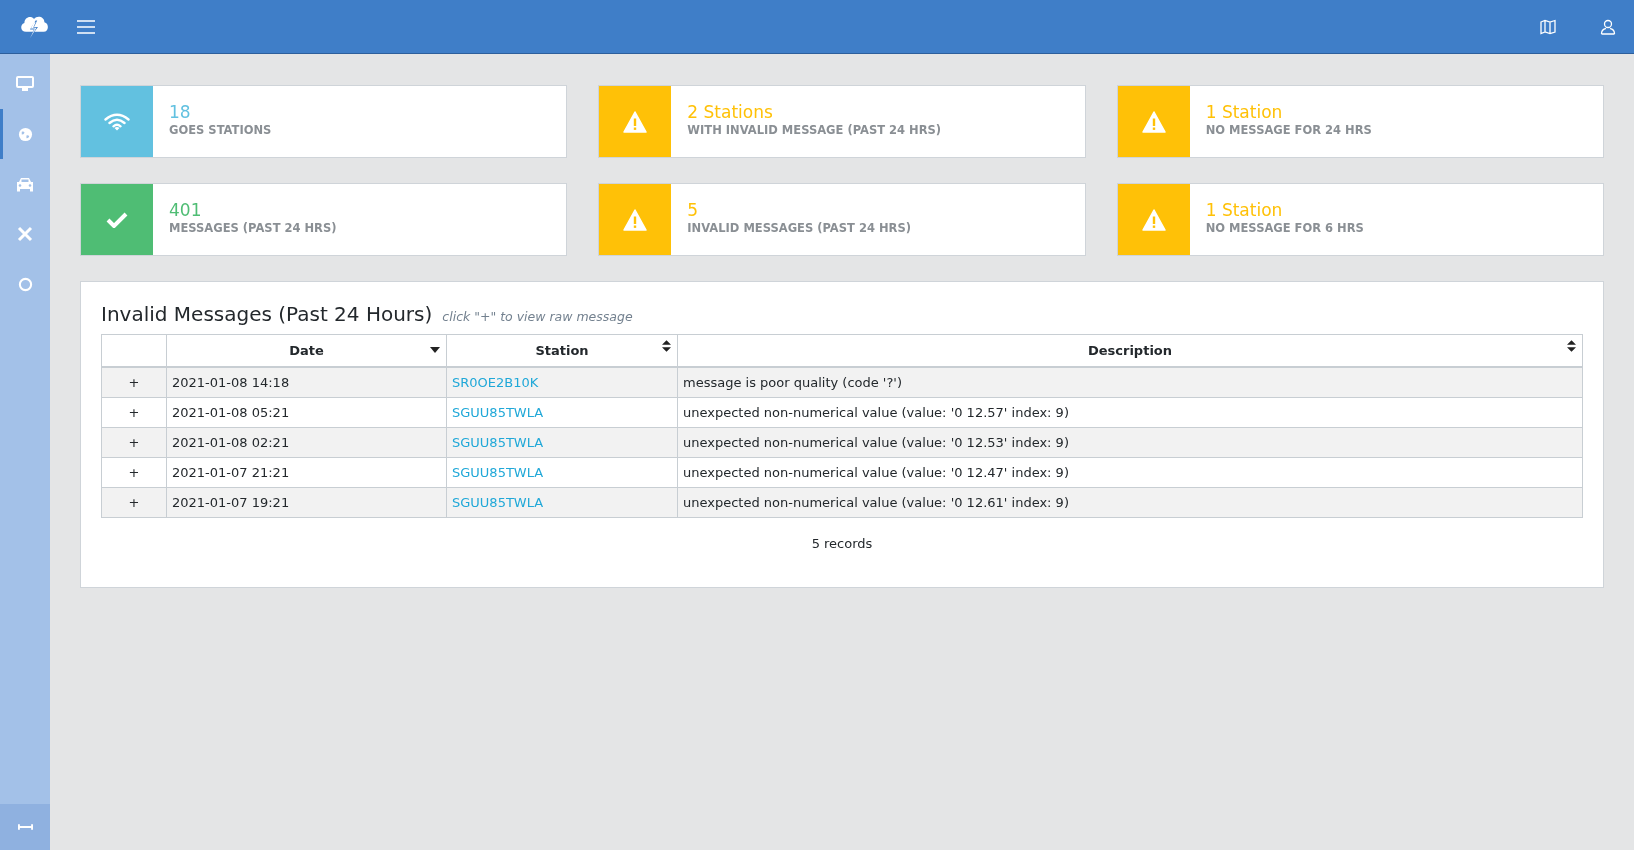  I want to click on stat-label: WITH INVALID MESSAGE (PAST 24 HRS), so click(814, 130).